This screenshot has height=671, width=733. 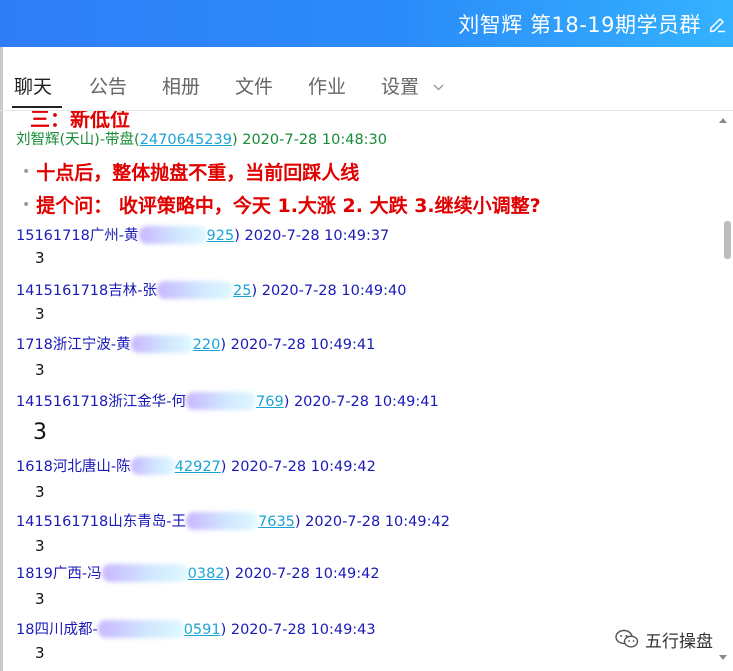 I want to click on sender-name: 15161718广州-黄, so click(x=77, y=236).